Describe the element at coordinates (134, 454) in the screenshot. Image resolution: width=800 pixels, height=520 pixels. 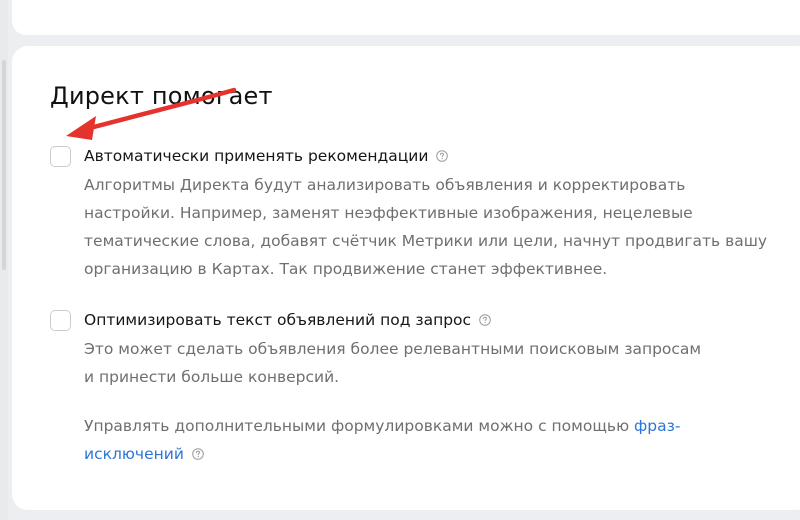
I see `negative-phrases-link-part2: исключений` at that location.